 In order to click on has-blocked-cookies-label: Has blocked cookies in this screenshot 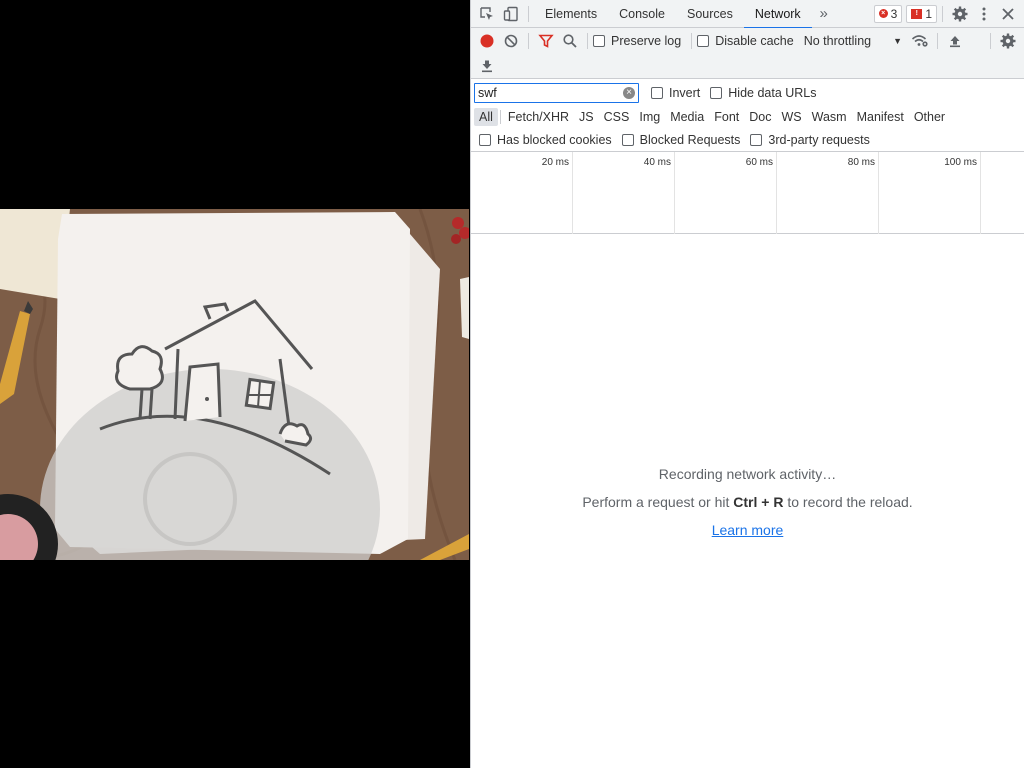, I will do `click(554, 140)`.